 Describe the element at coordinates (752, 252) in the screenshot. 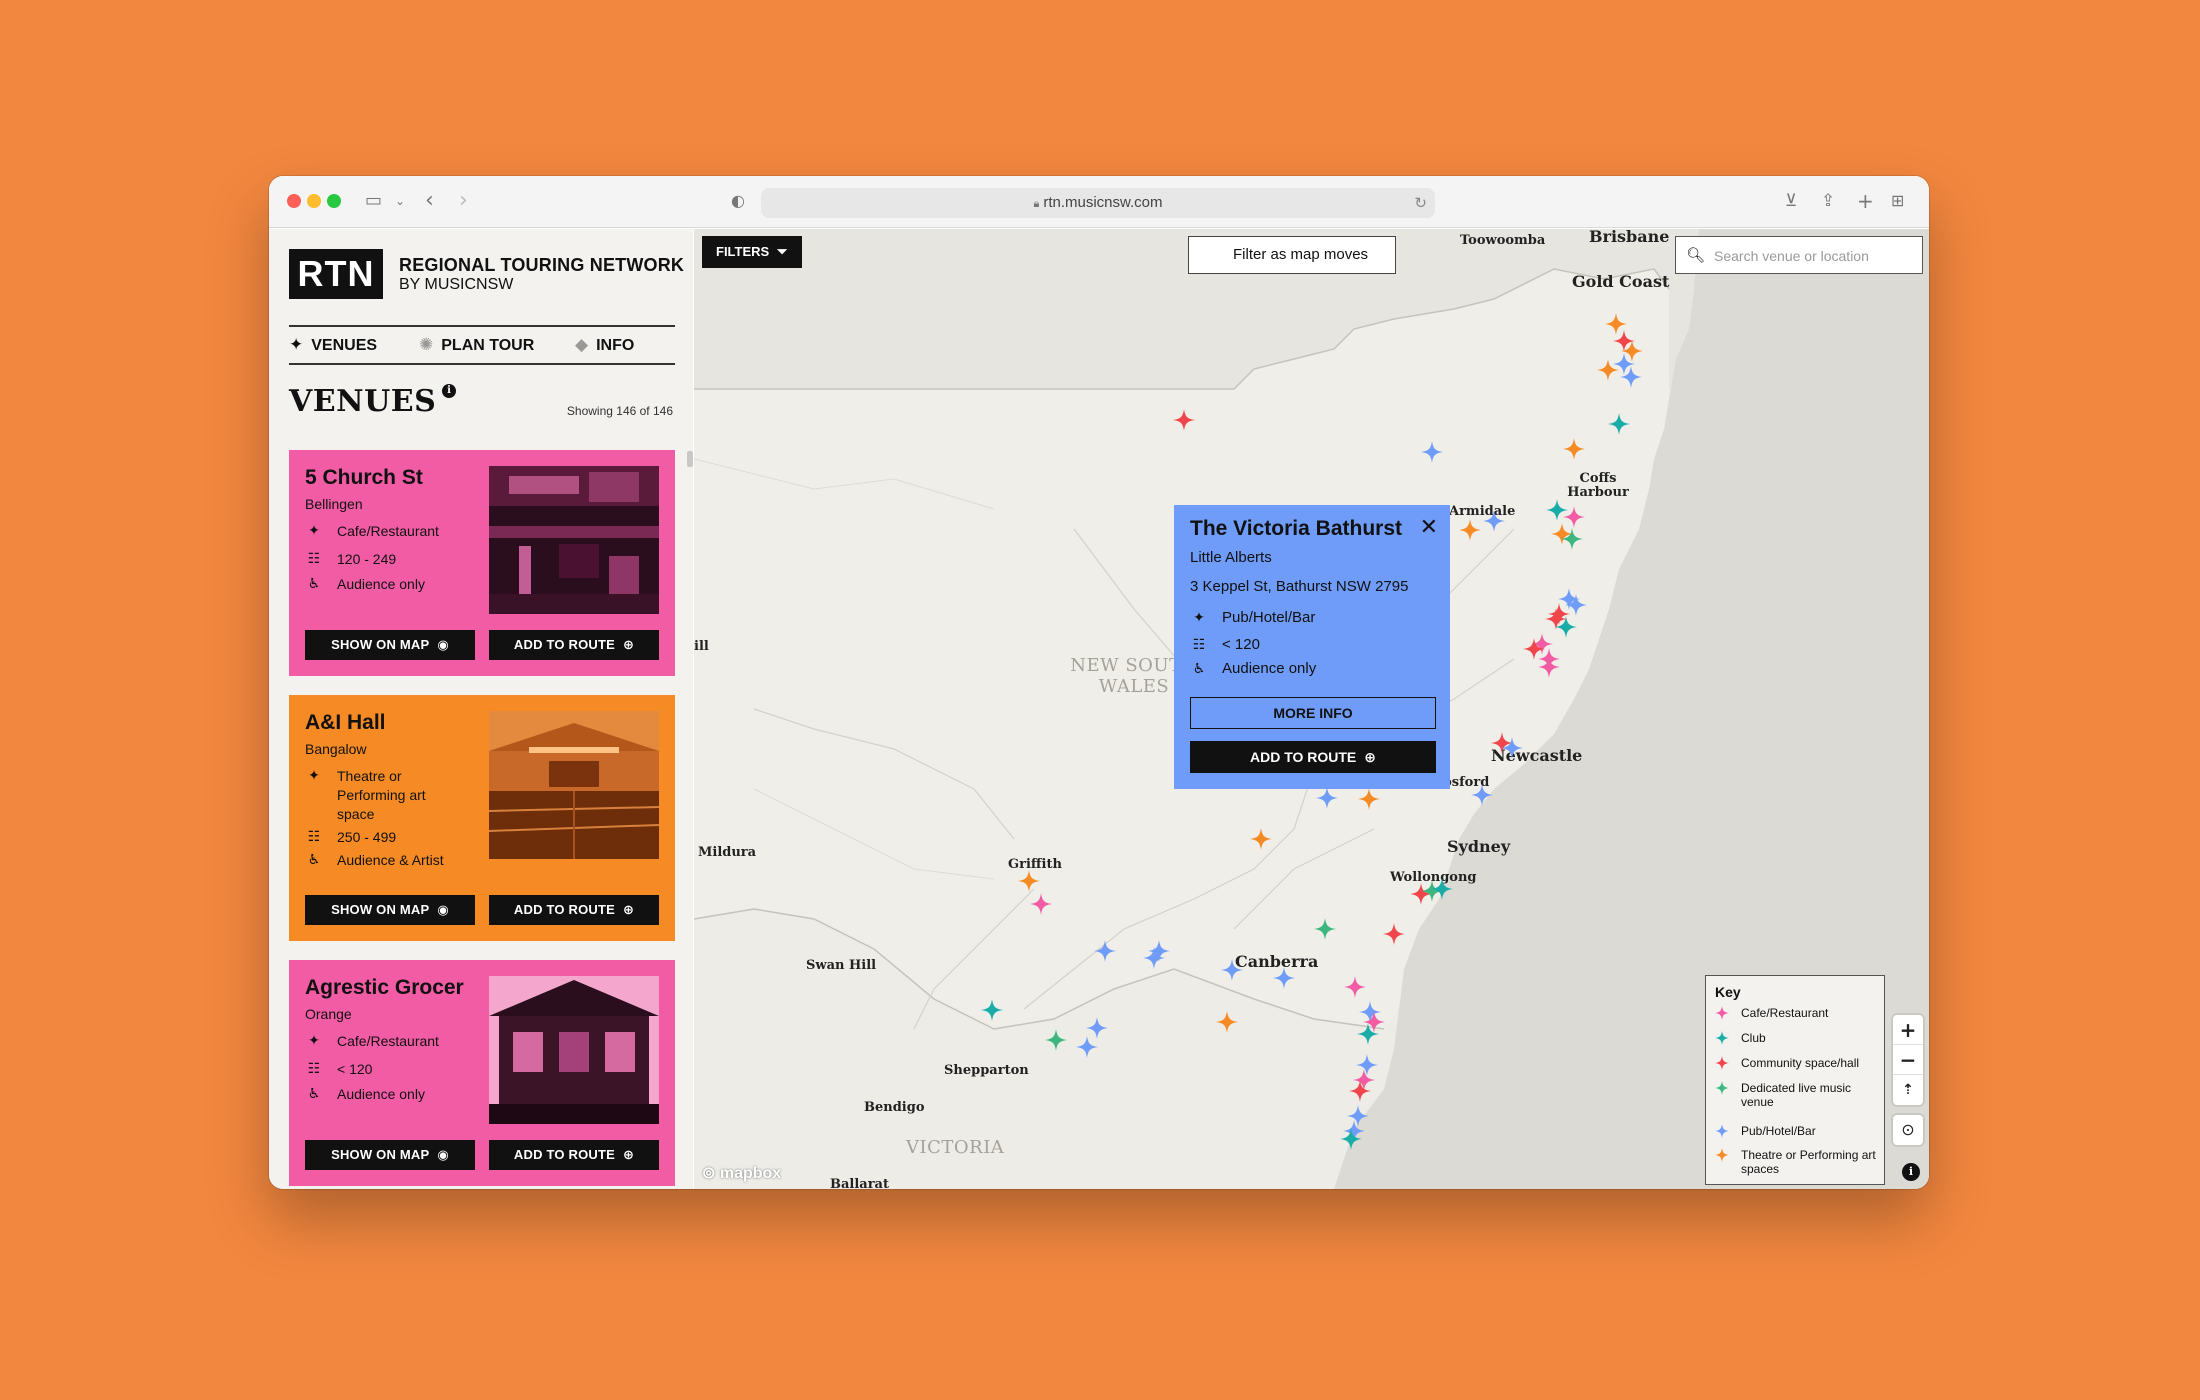

I see `filters-button: FILTERS ⏷` at that location.